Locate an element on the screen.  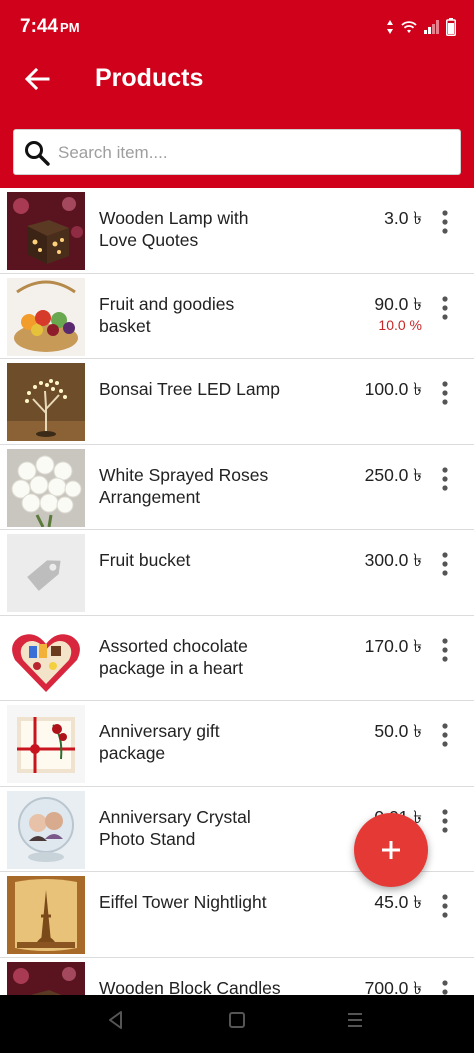
data-arrows-icon is located at coordinates (390, 27).